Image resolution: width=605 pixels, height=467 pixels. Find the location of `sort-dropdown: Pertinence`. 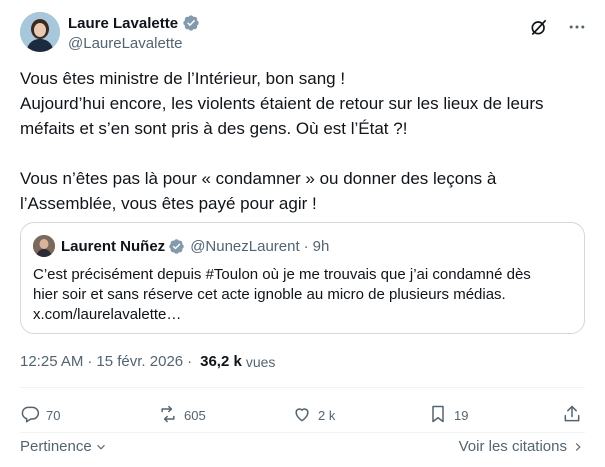

sort-dropdown: Pertinence is located at coordinates (64, 446).